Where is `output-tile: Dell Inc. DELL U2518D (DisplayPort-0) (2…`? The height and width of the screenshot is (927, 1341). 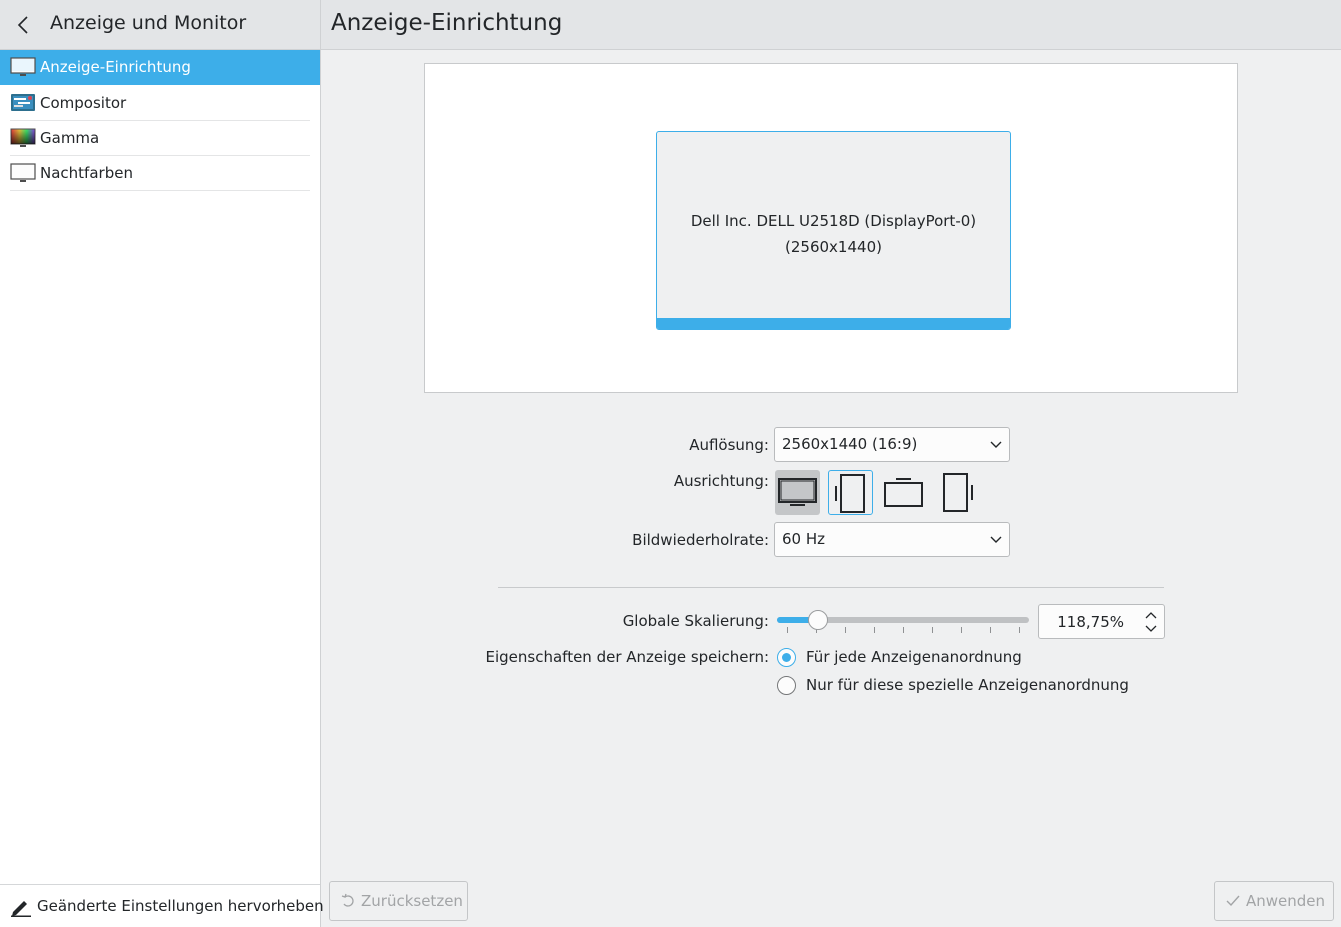
output-tile: Dell Inc. DELL U2518D (DisplayPort-0) (2… is located at coordinates (833, 230).